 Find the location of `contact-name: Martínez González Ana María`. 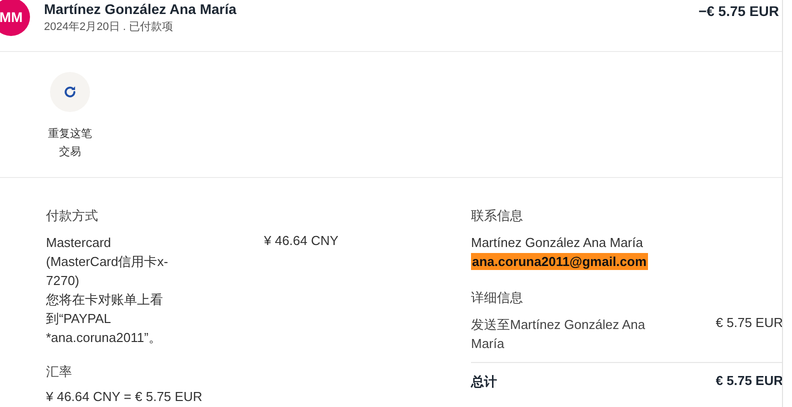

contact-name: Martínez González Ana María is located at coordinates (557, 243).